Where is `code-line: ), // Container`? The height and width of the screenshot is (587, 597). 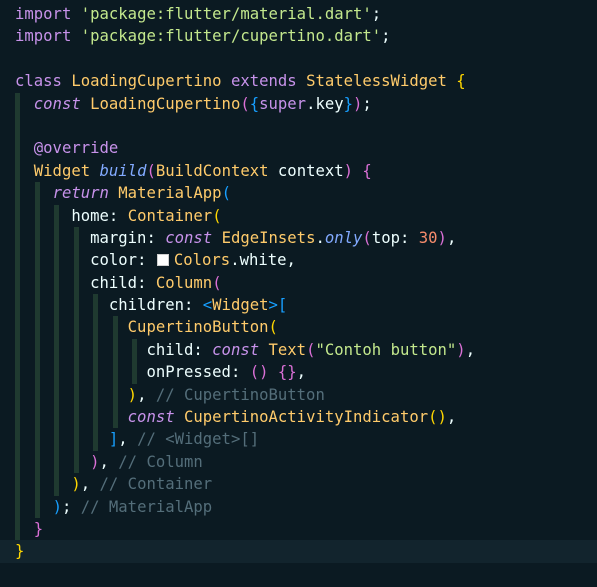
code-line: ), // Container is located at coordinates (298, 484).